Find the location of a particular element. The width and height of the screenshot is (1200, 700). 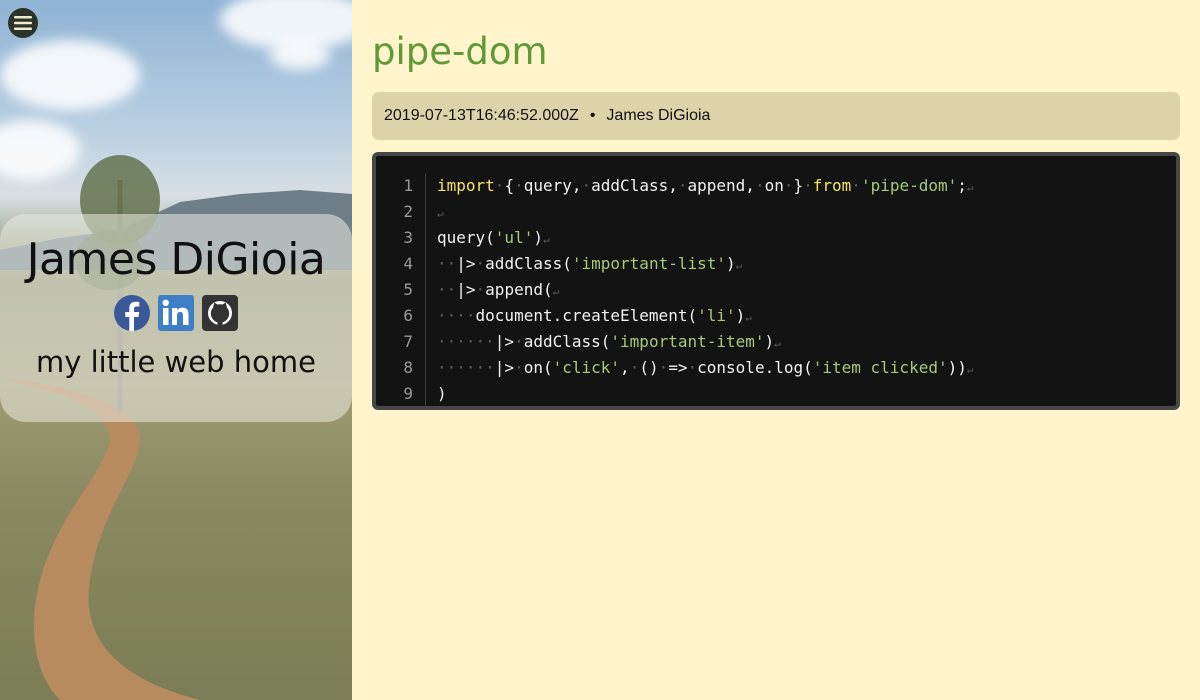

line-number: 8 is located at coordinates (401, 369).